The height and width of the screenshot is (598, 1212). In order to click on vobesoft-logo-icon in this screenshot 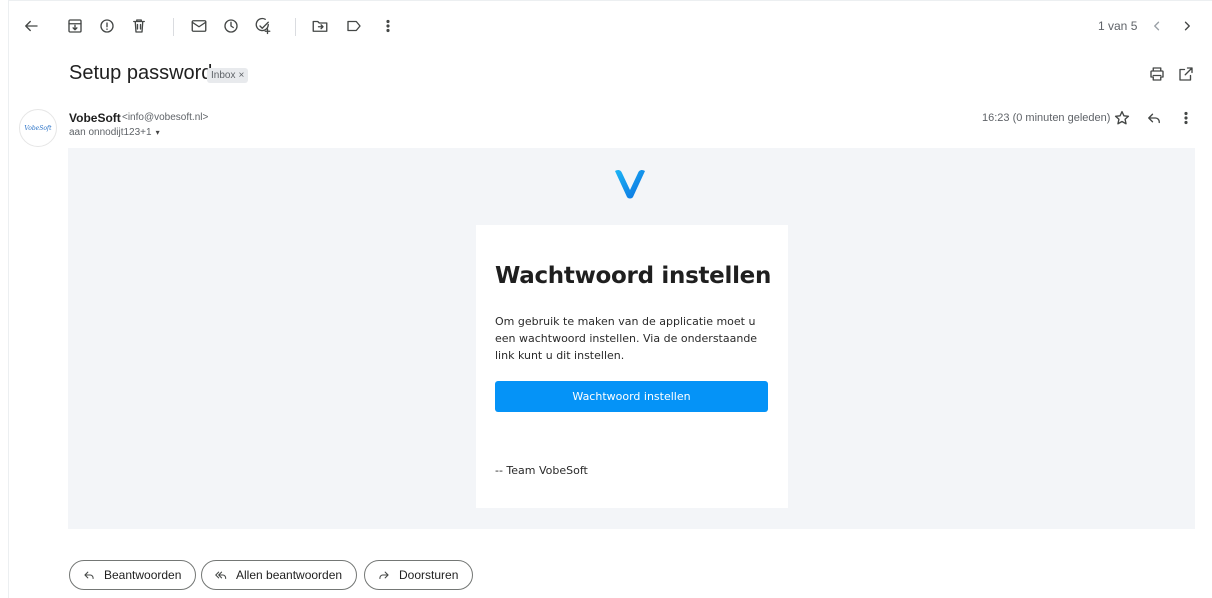, I will do `click(630, 184)`.